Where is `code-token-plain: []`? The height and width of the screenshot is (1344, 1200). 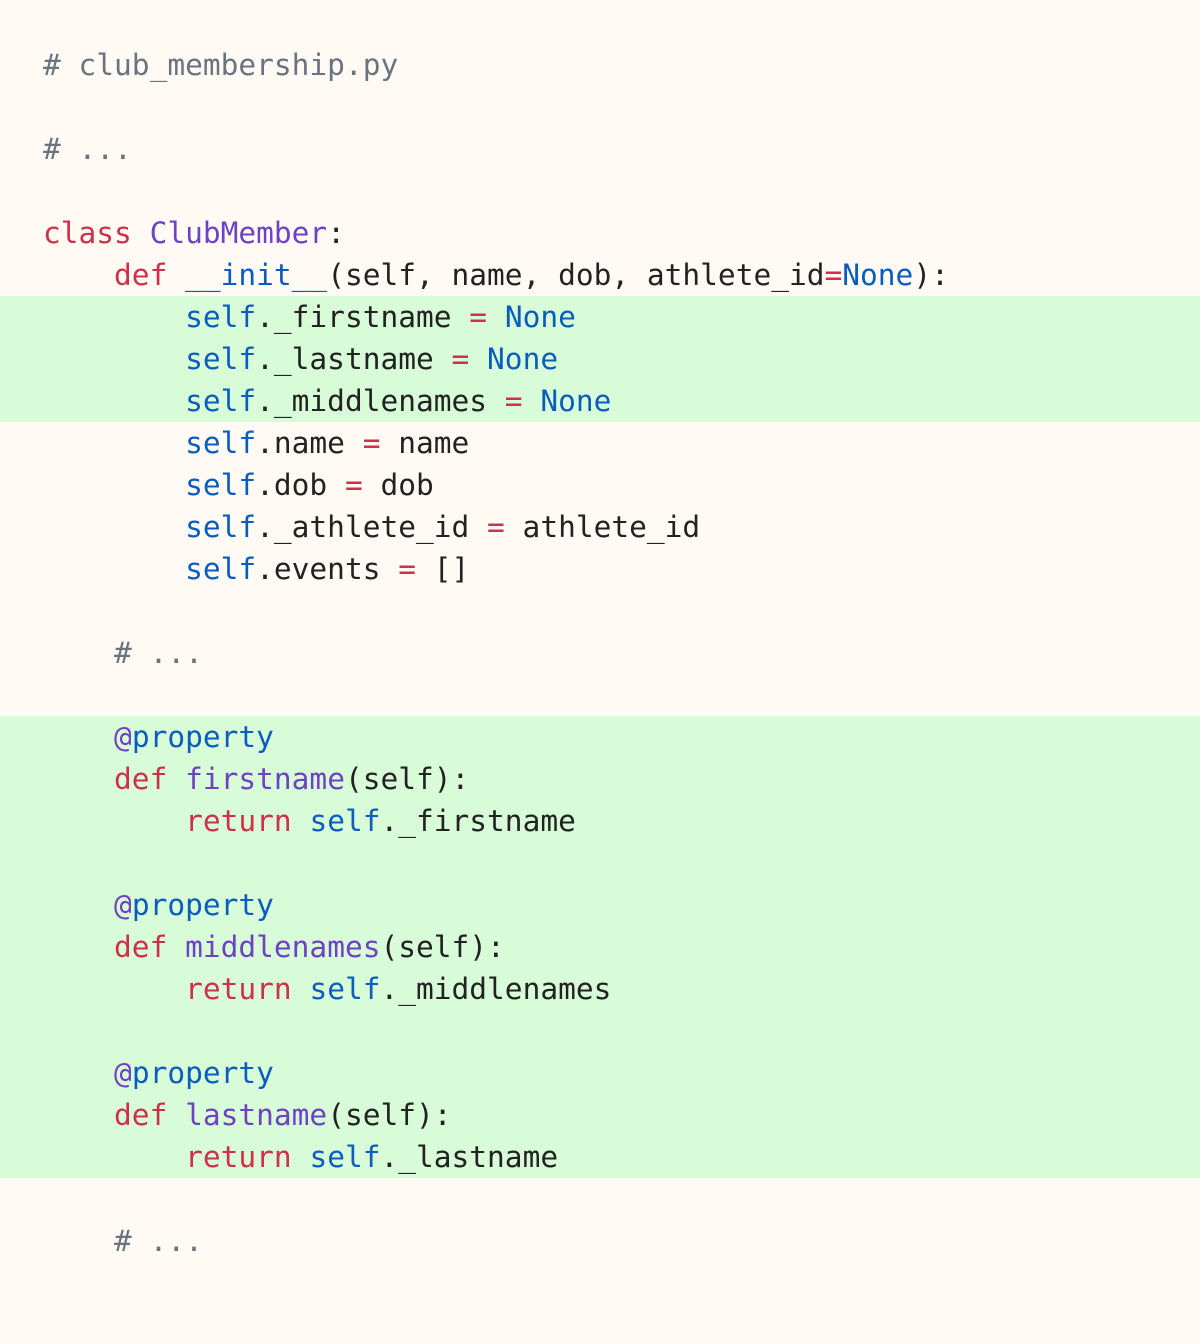
code-token-plain: [] is located at coordinates (443, 569).